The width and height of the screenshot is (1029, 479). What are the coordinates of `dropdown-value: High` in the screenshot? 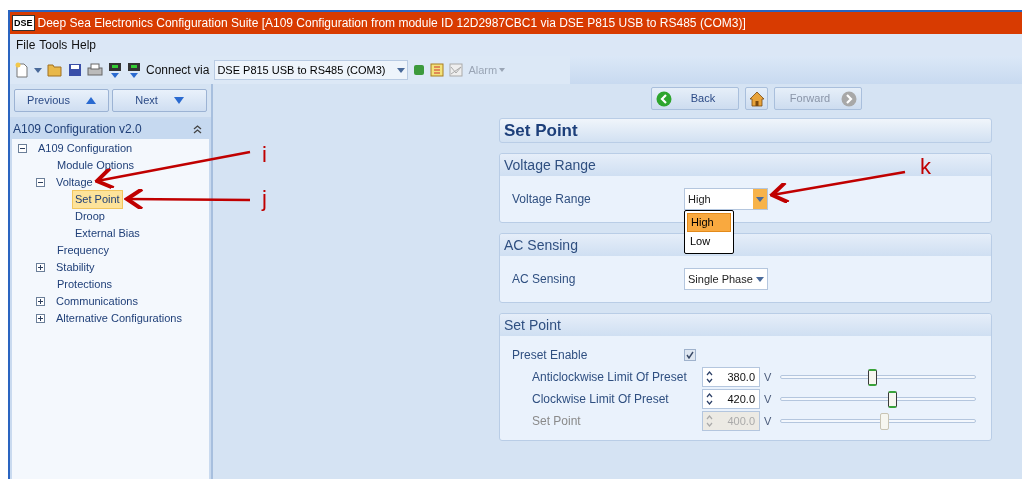 It's located at (699, 199).